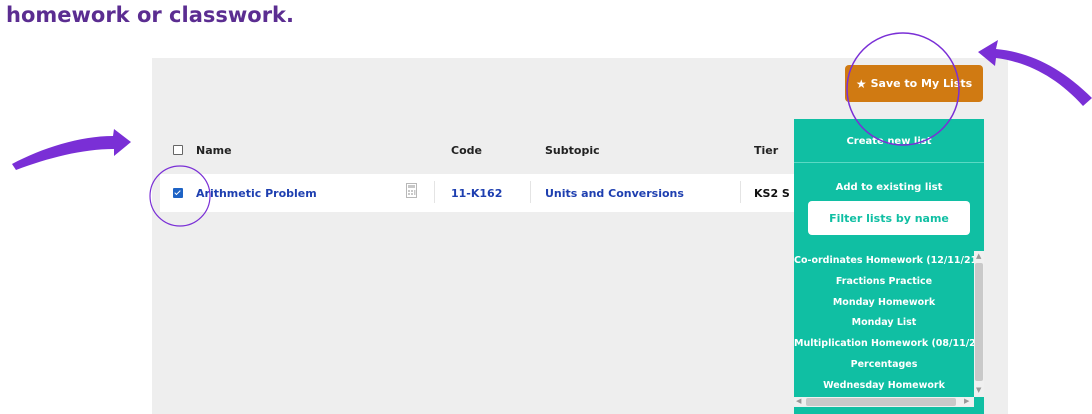  I want to click on scroll-left-arrow-icon: ◀, so click(798, 401).